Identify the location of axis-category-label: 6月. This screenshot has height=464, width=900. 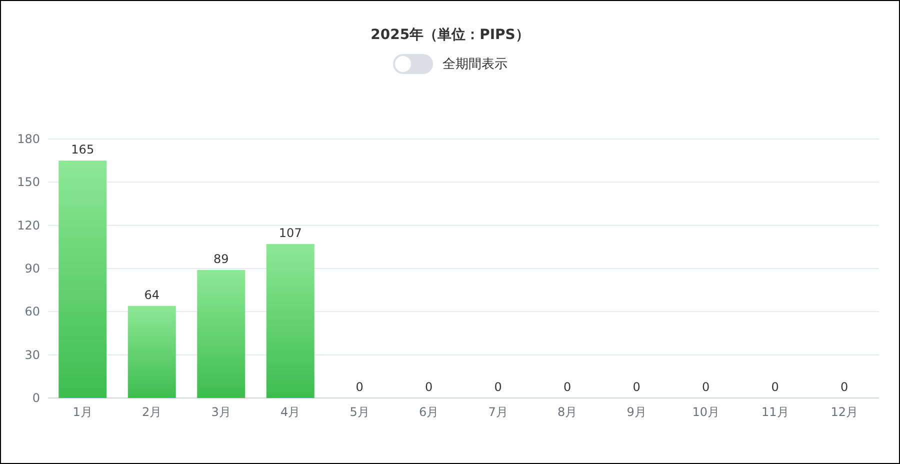
(429, 412).